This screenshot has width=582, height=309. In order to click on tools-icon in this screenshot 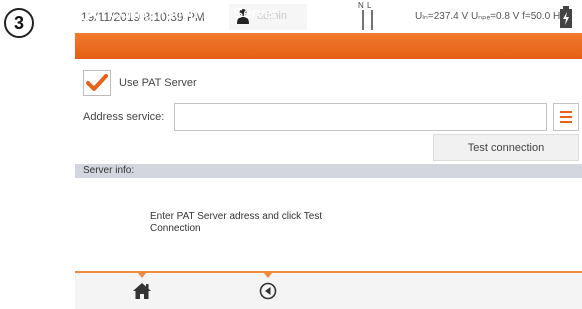, I will do `click(92, 13)`.